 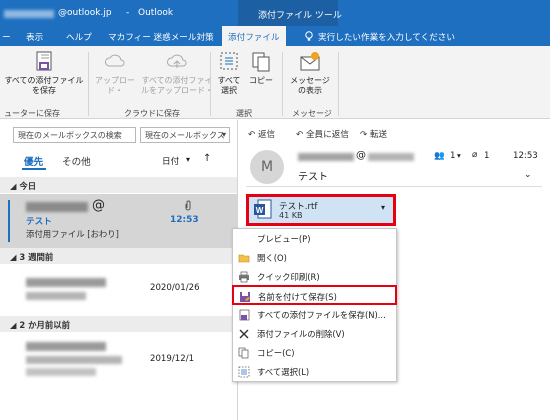 I want to click on paperclip-icon: ⌀, so click(x=474, y=155).